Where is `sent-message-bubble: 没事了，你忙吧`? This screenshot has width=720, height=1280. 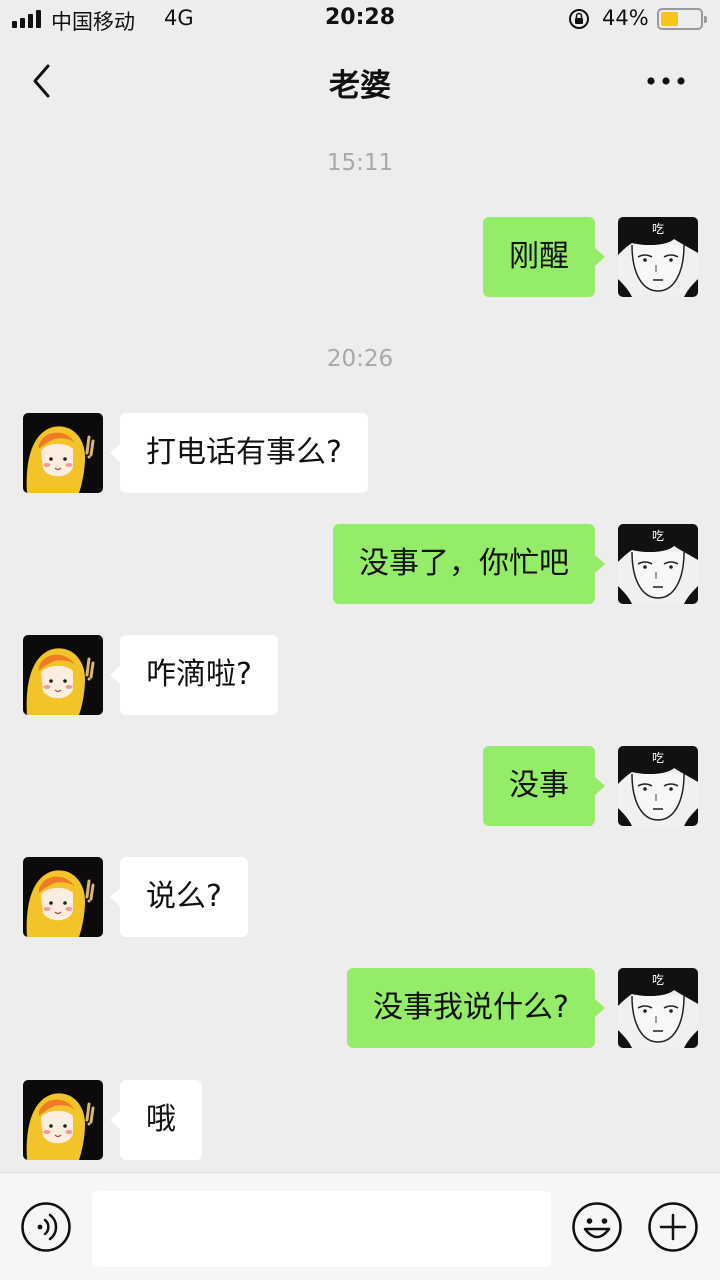 sent-message-bubble: 没事了，你忙吧 is located at coordinates (469, 564).